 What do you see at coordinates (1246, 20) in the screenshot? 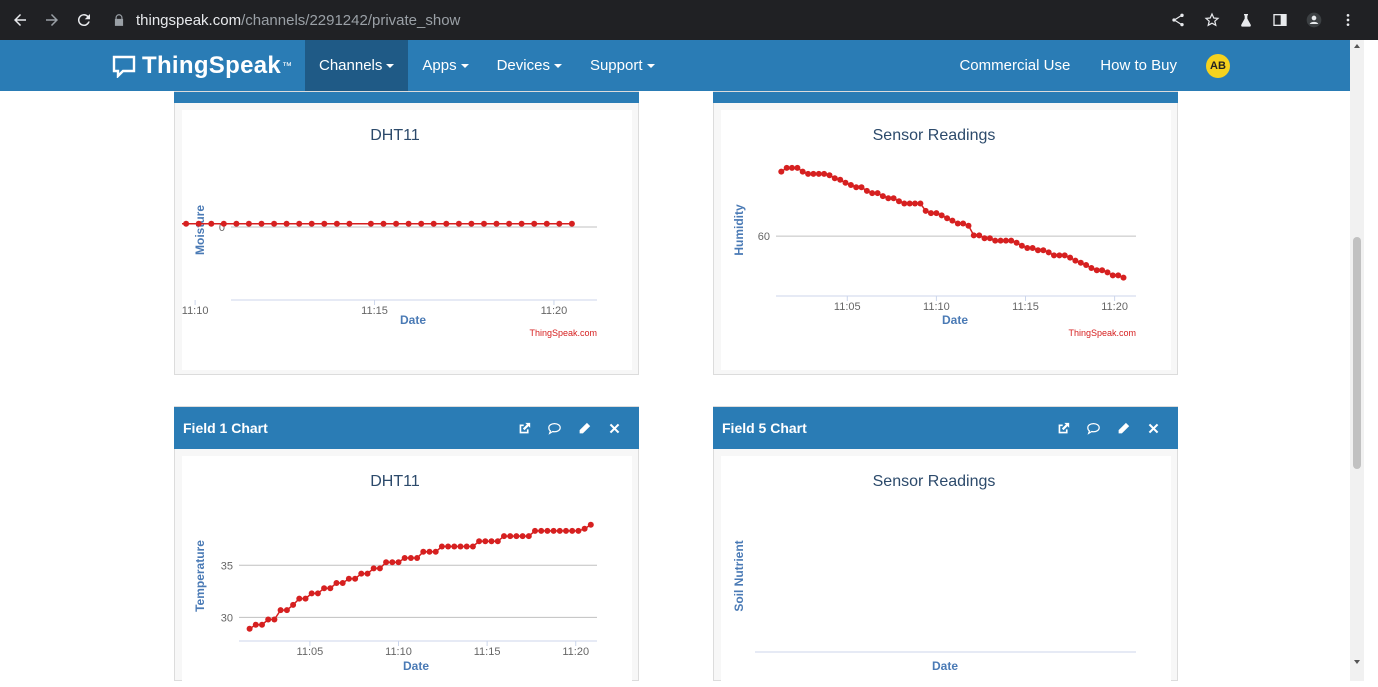
I see `labs-button` at bounding box center [1246, 20].